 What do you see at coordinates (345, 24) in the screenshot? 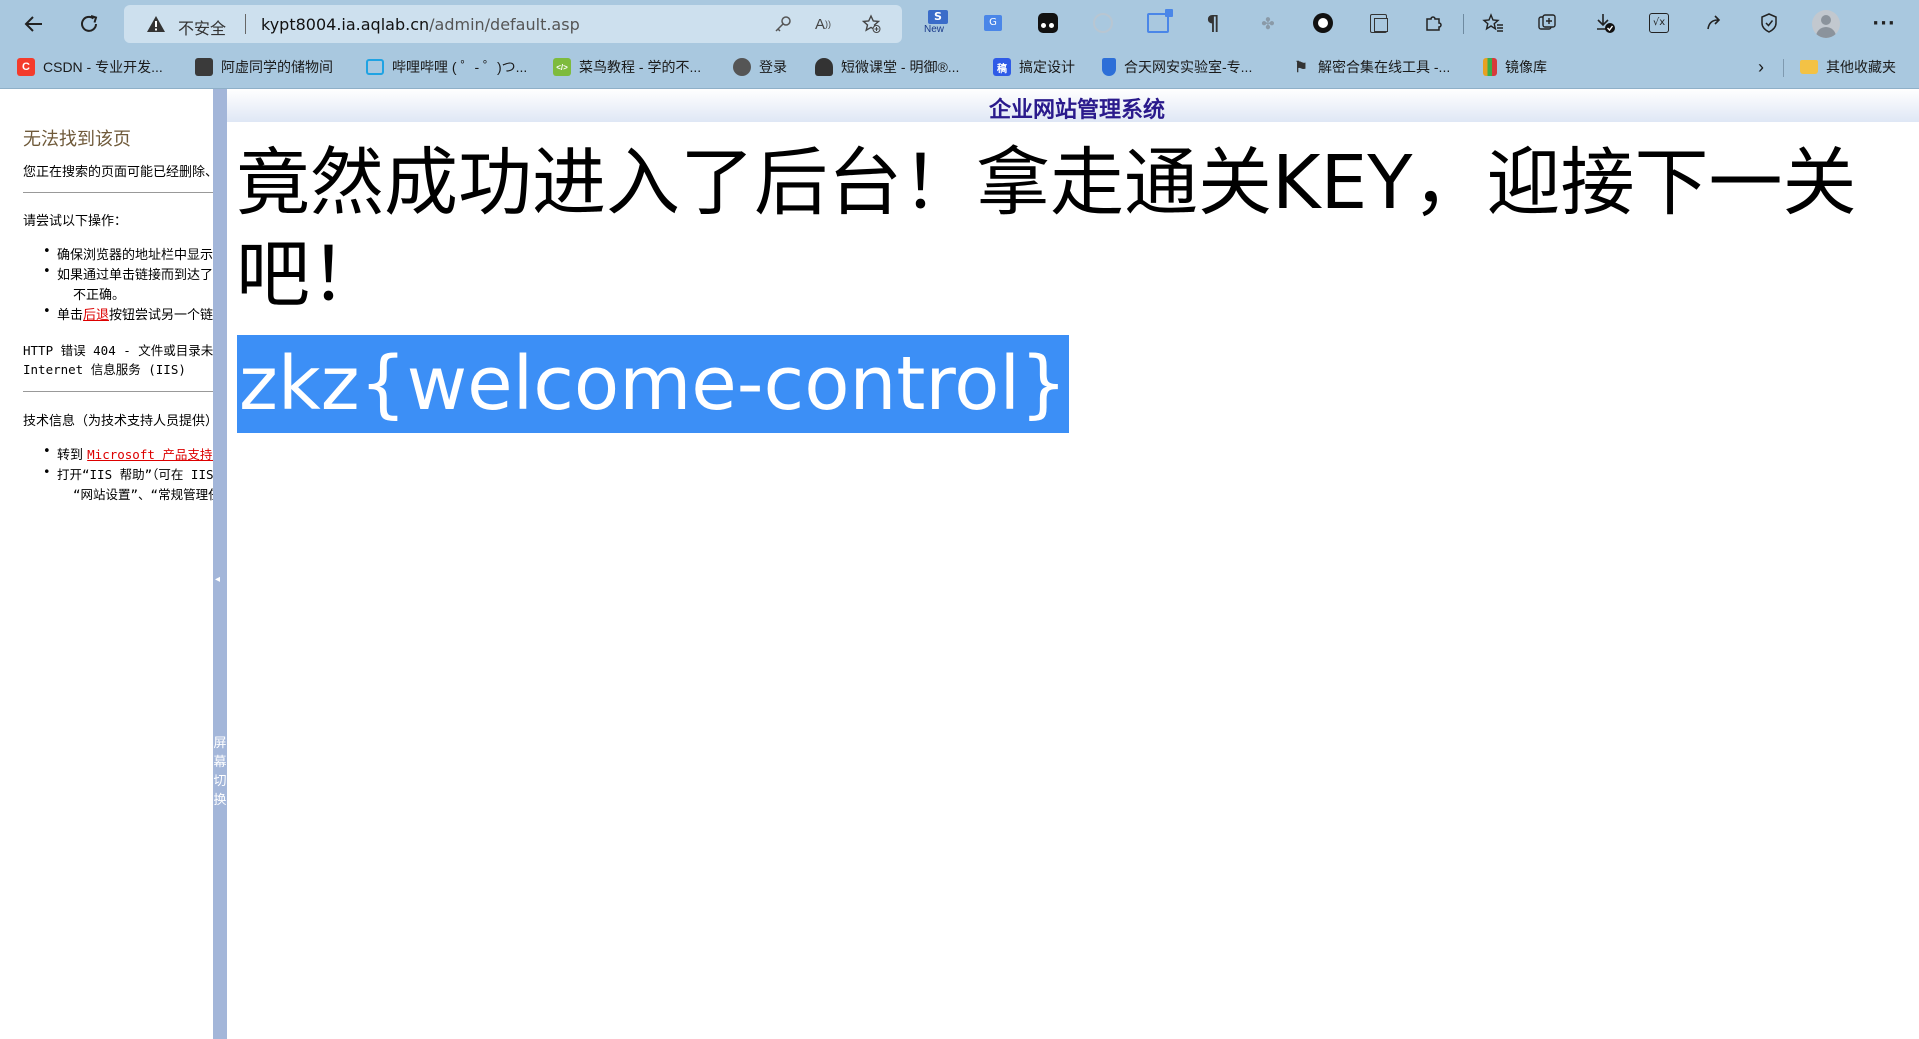
I see `url-host: kypt8004.ia.aqlab.cn` at bounding box center [345, 24].